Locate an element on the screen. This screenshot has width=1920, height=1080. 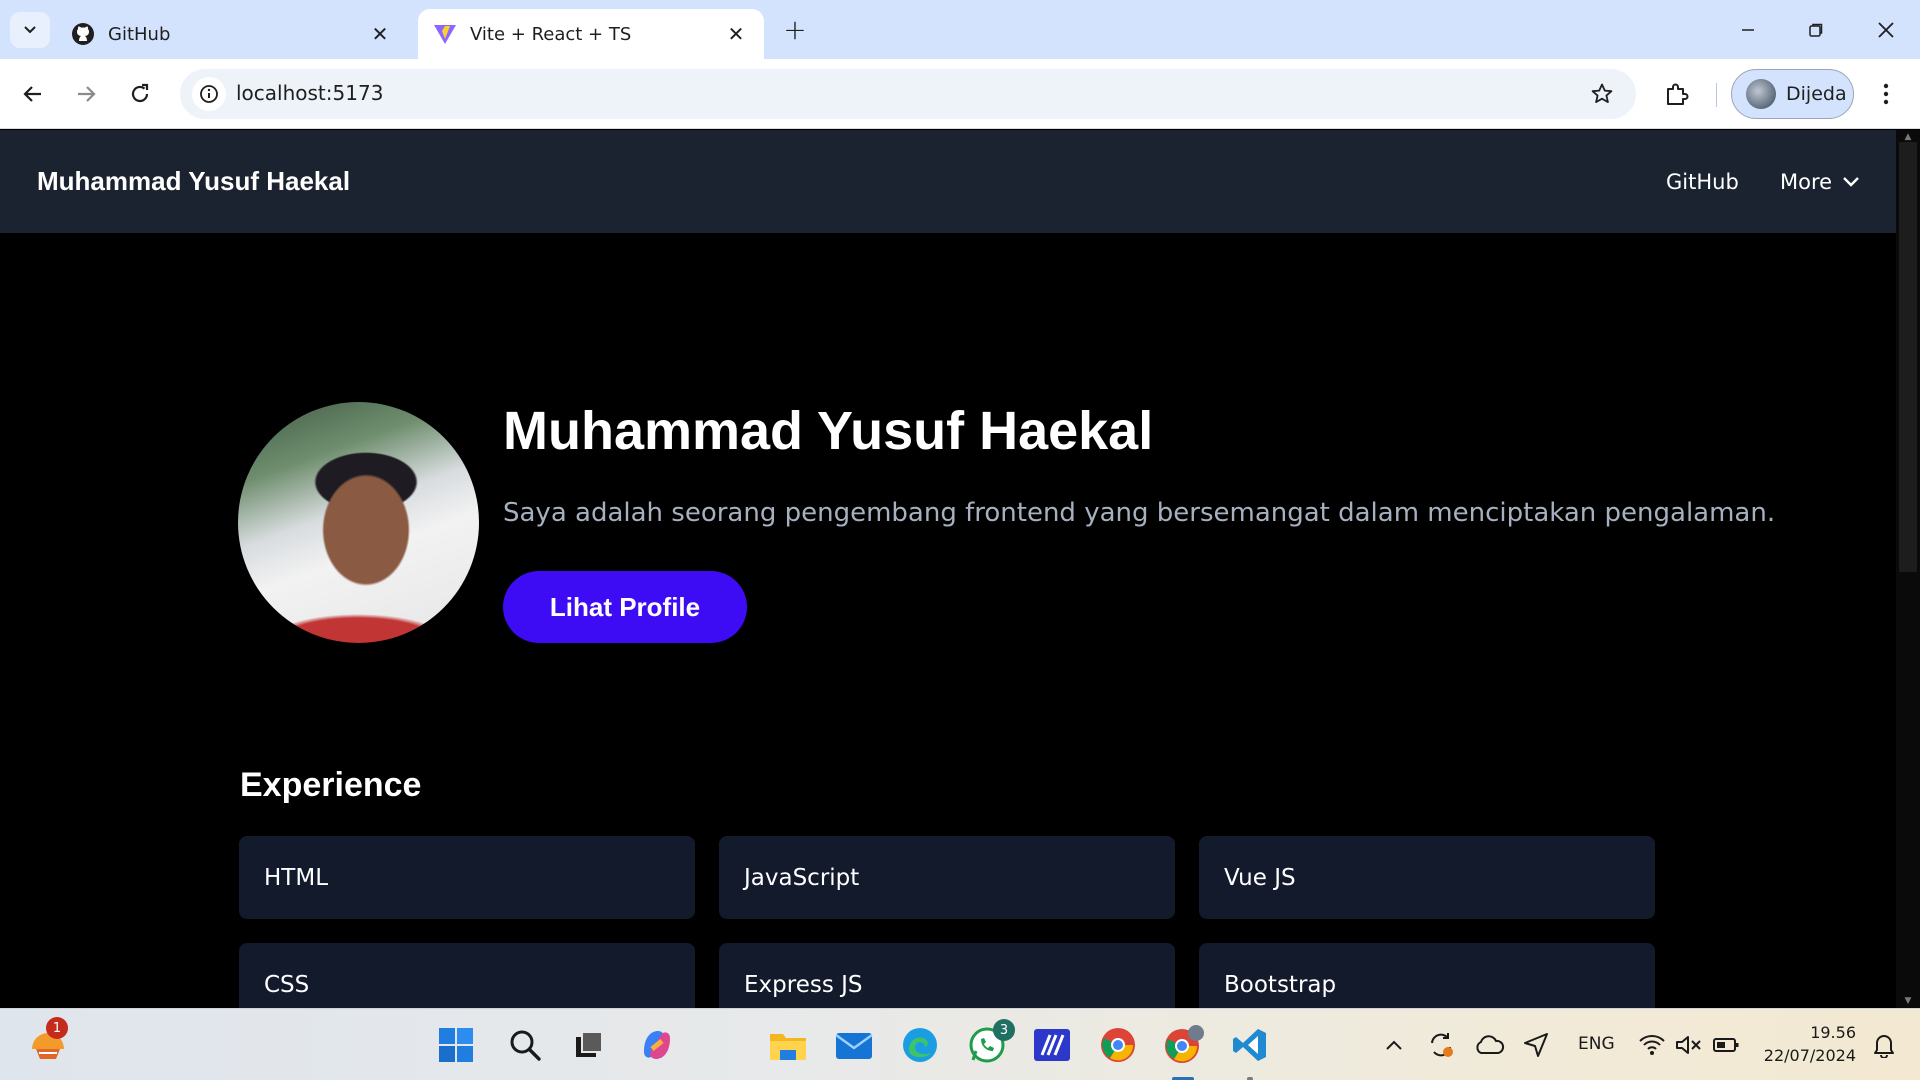
widgets-weather-icon: 1 is located at coordinates (48, 1042).